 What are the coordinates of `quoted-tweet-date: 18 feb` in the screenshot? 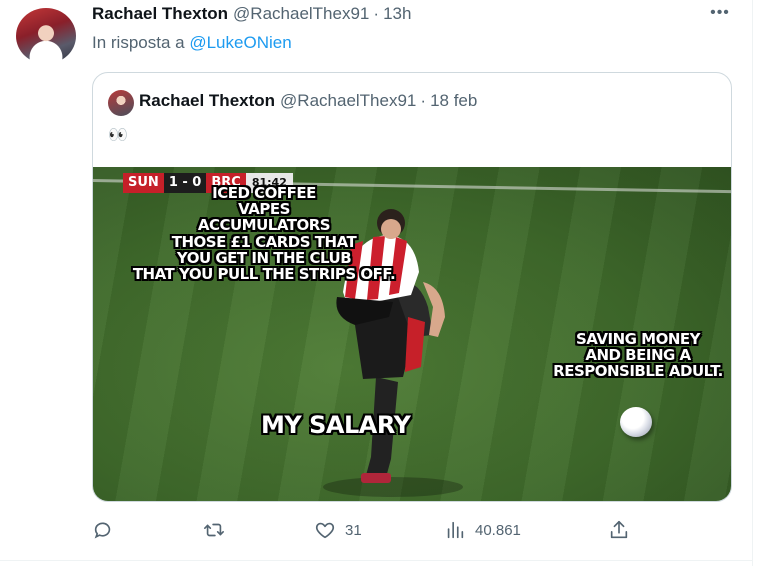 It's located at (454, 100).